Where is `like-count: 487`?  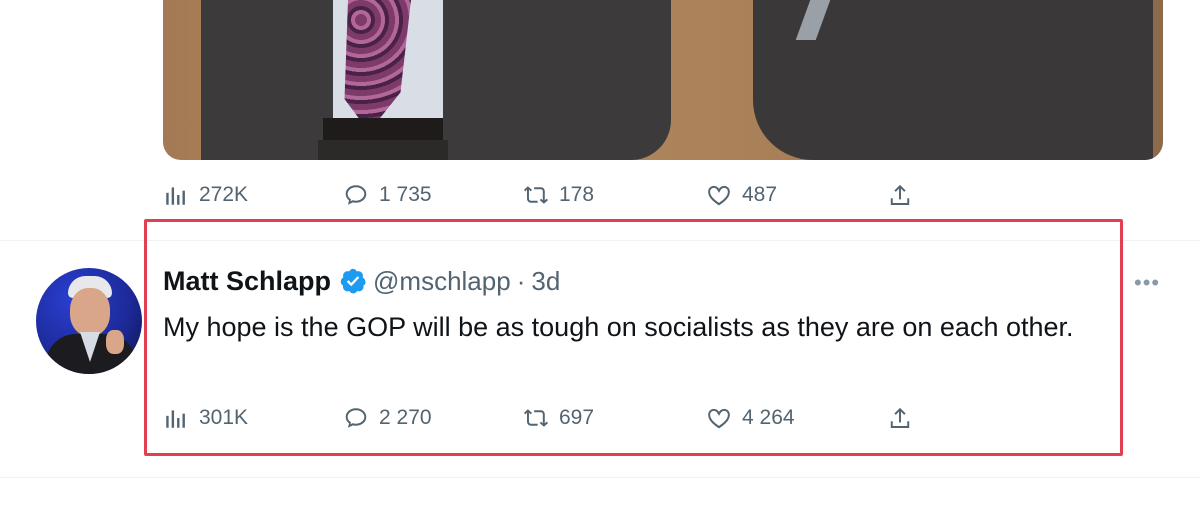 like-count: 487 is located at coordinates (760, 194).